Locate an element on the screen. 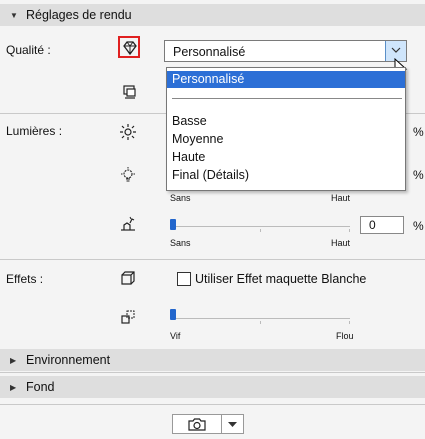  white-model-checkbox-label: Utiliser Effet maquette Blanche is located at coordinates (280, 279).